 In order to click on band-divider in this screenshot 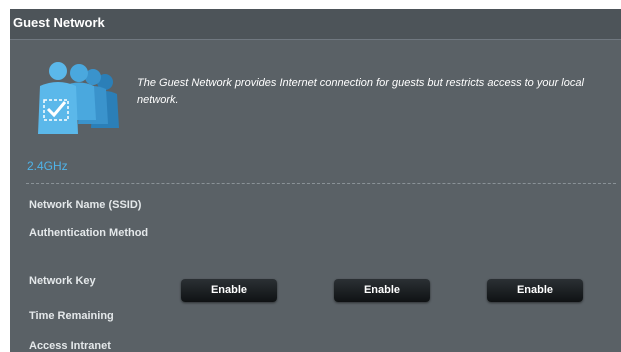, I will do `click(321, 183)`.